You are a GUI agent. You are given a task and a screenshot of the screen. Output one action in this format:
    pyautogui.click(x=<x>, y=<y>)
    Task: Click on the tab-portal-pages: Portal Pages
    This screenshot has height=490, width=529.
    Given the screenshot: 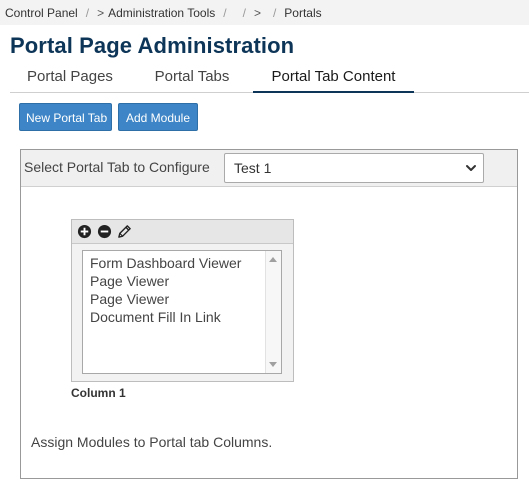 What is the action you would take?
    pyautogui.click(x=70, y=77)
    